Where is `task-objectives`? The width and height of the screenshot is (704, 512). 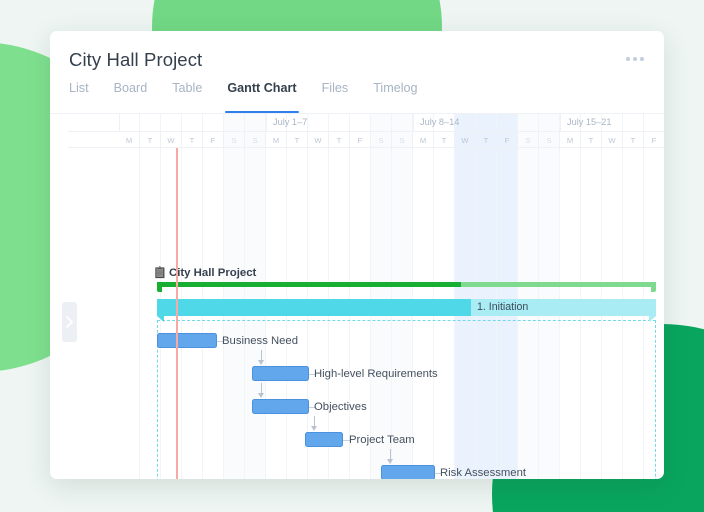 task-objectives is located at coordinates (280, 406).